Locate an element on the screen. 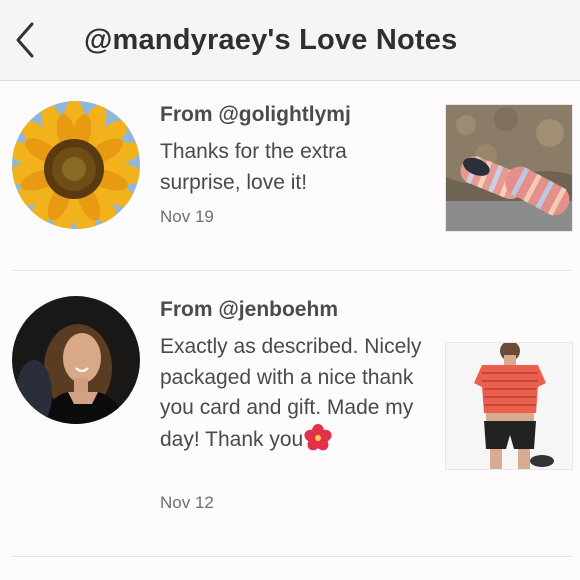  back-button is located at coordinates (28, 40).